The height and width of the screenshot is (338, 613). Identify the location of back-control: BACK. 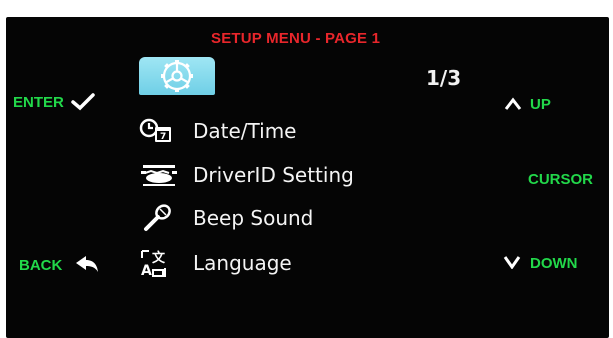
(59, 265).